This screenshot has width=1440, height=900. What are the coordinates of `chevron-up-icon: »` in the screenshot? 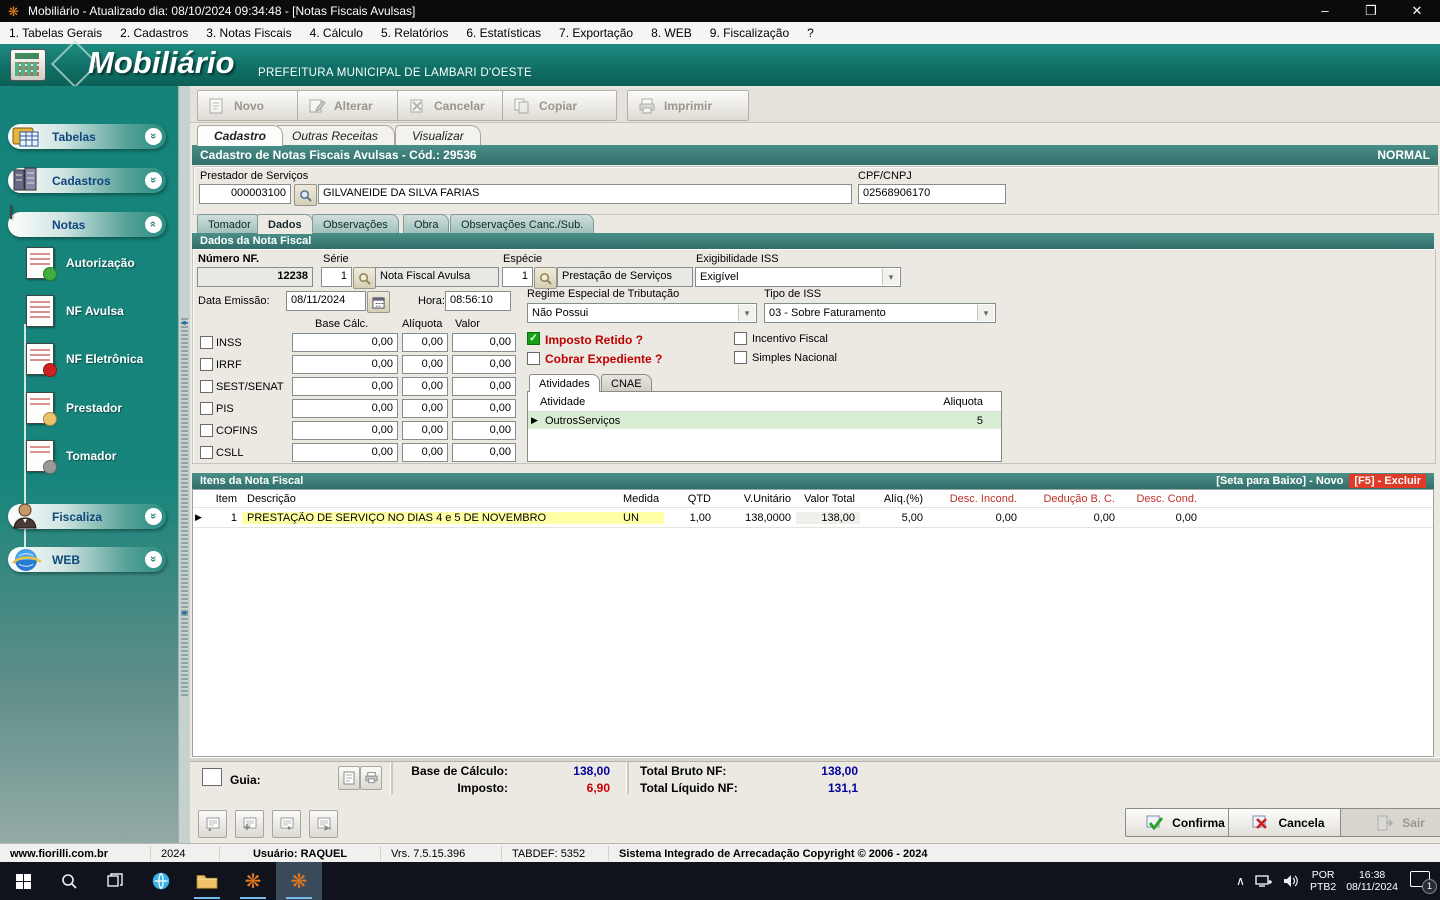 It's located at (153, 224).